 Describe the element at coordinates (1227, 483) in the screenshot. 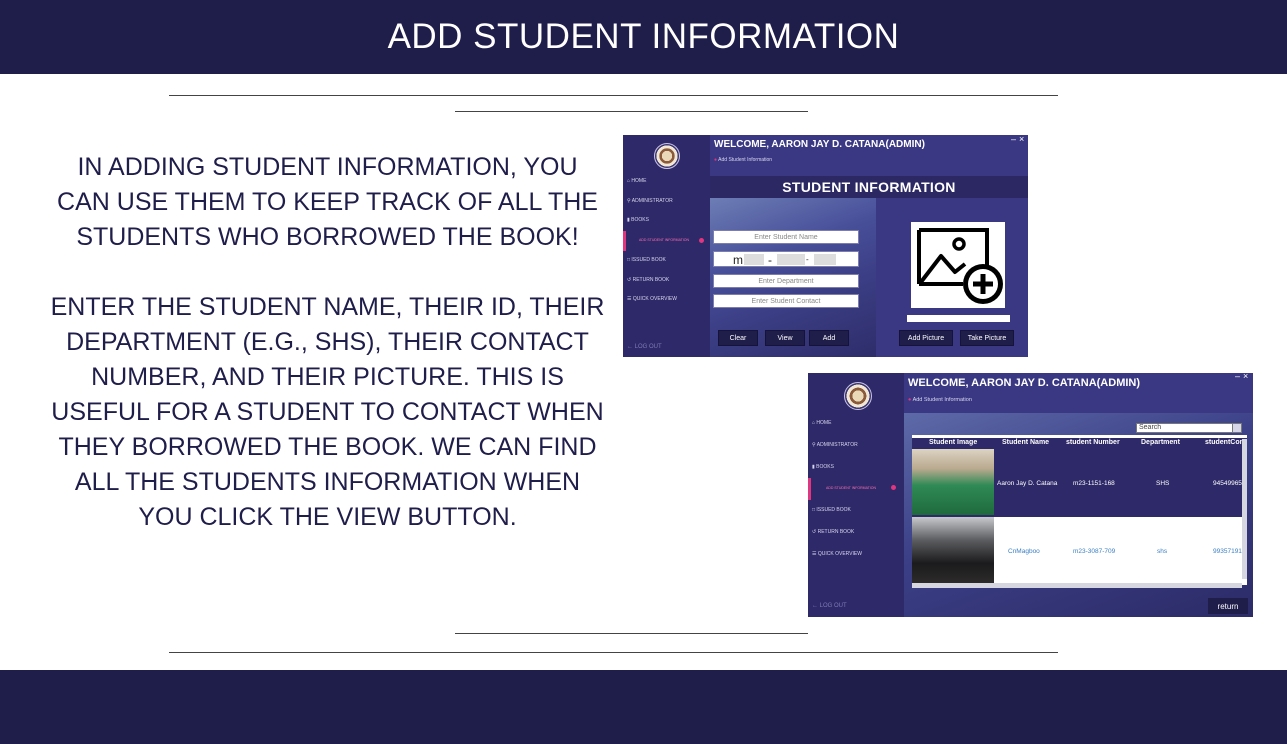

I see `contact-cell: 94549965` at that location.